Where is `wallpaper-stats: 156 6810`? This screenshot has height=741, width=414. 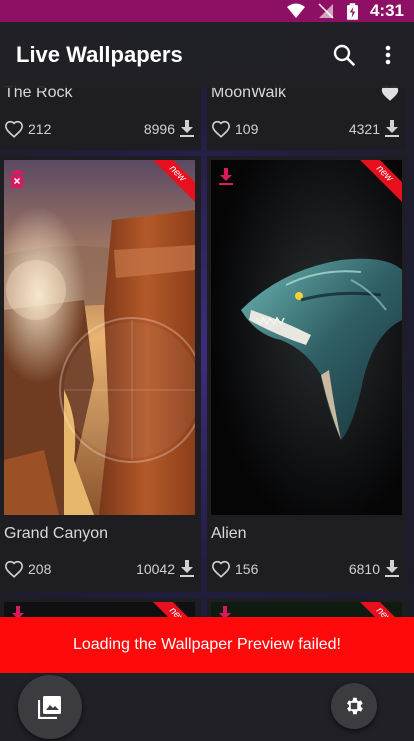 wallpaper-stats: 156 6810 is located at coordinates (305, 569).